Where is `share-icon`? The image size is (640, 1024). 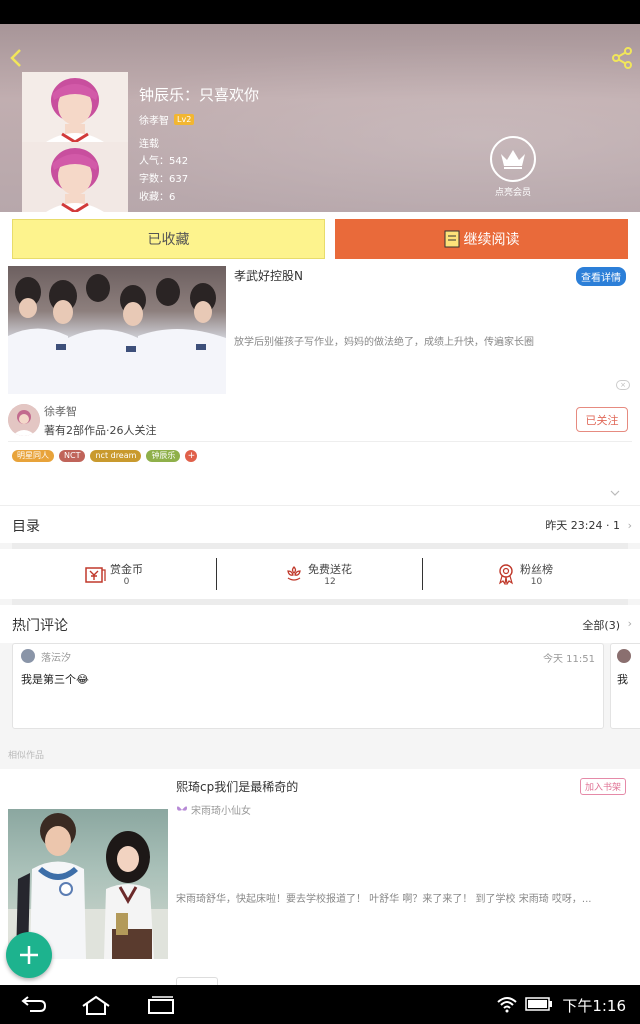
share-icon is located at coordinates (622, 58).